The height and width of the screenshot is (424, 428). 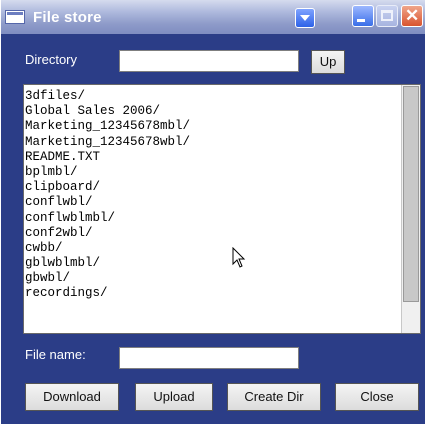 I want to click on list-item: 3dfiles/, so click(x=107, y=96).